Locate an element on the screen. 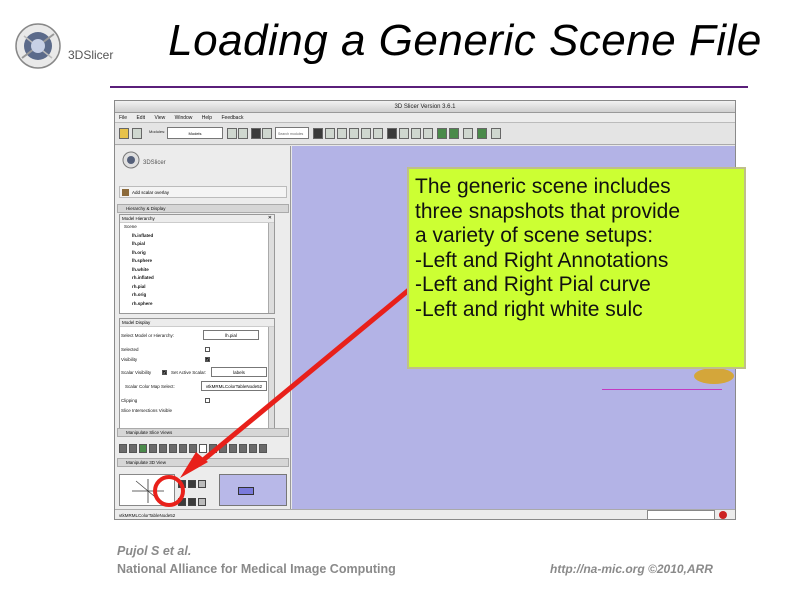 This screenshot has width=800, height=600. fiducial-icon is located at coordinates (482, 133).